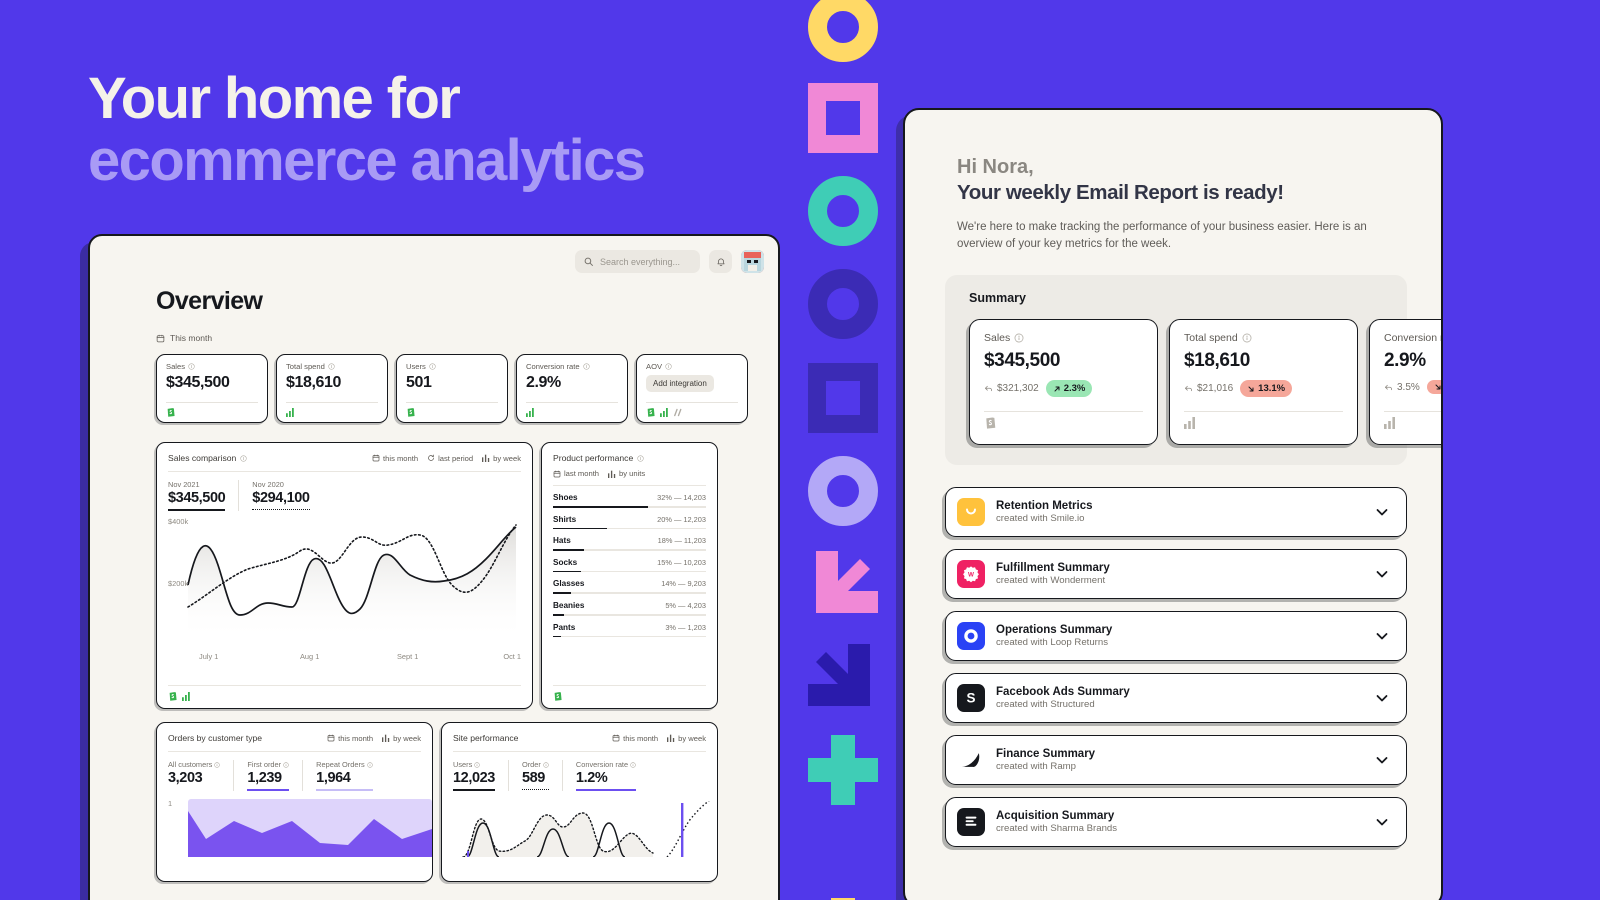 This screenshot has height=900, width=1600. Describe the element at coordinates (1063, 338) in the screenshot. I see `summary-card-label: Sales` at that location.